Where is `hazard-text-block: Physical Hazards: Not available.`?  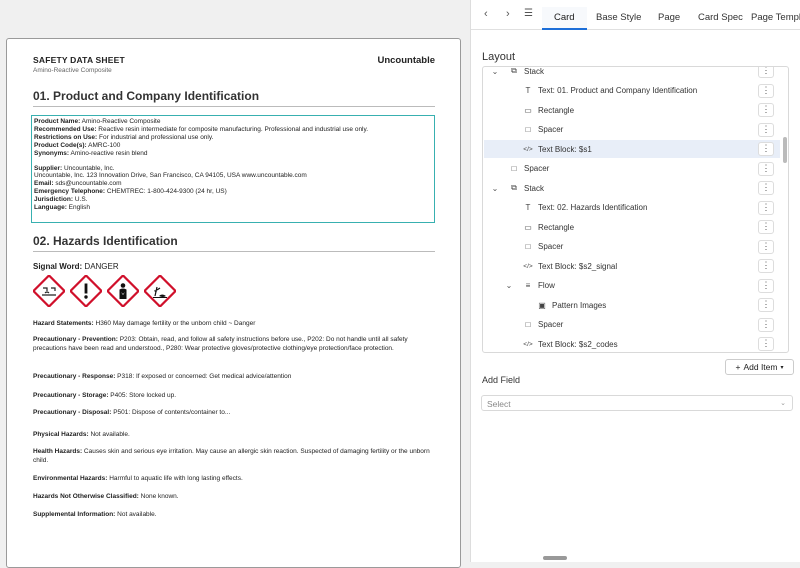 hazard-text-block: Physical Hazards: Not available. is located at coordinates (235, 434).